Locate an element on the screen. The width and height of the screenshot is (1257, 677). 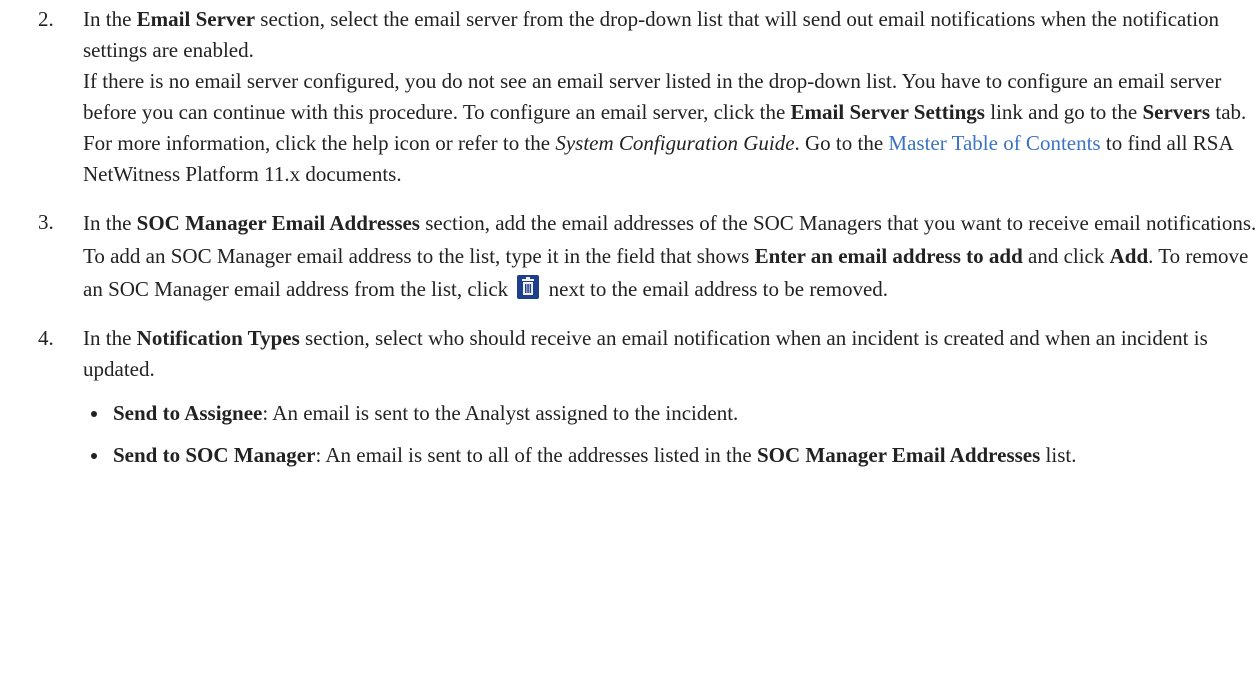
servers-tab-ref: Servers is located at coordinates (1176, 112).